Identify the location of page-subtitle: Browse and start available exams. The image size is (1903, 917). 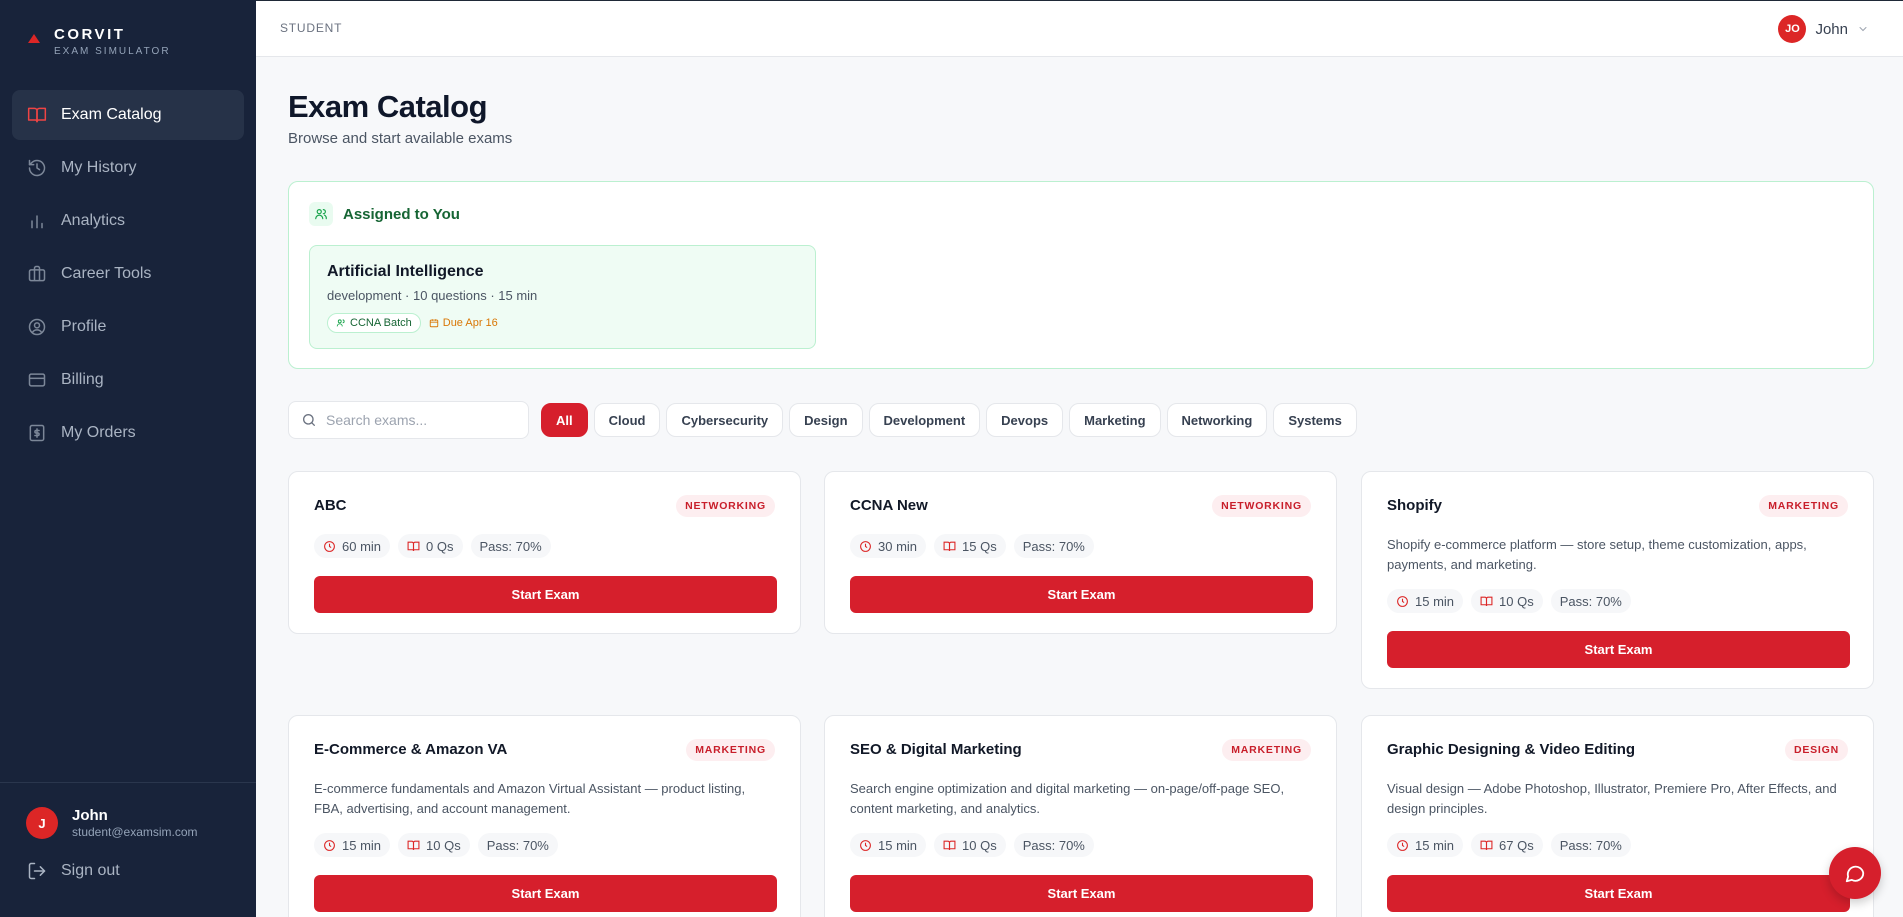
(400, 138).